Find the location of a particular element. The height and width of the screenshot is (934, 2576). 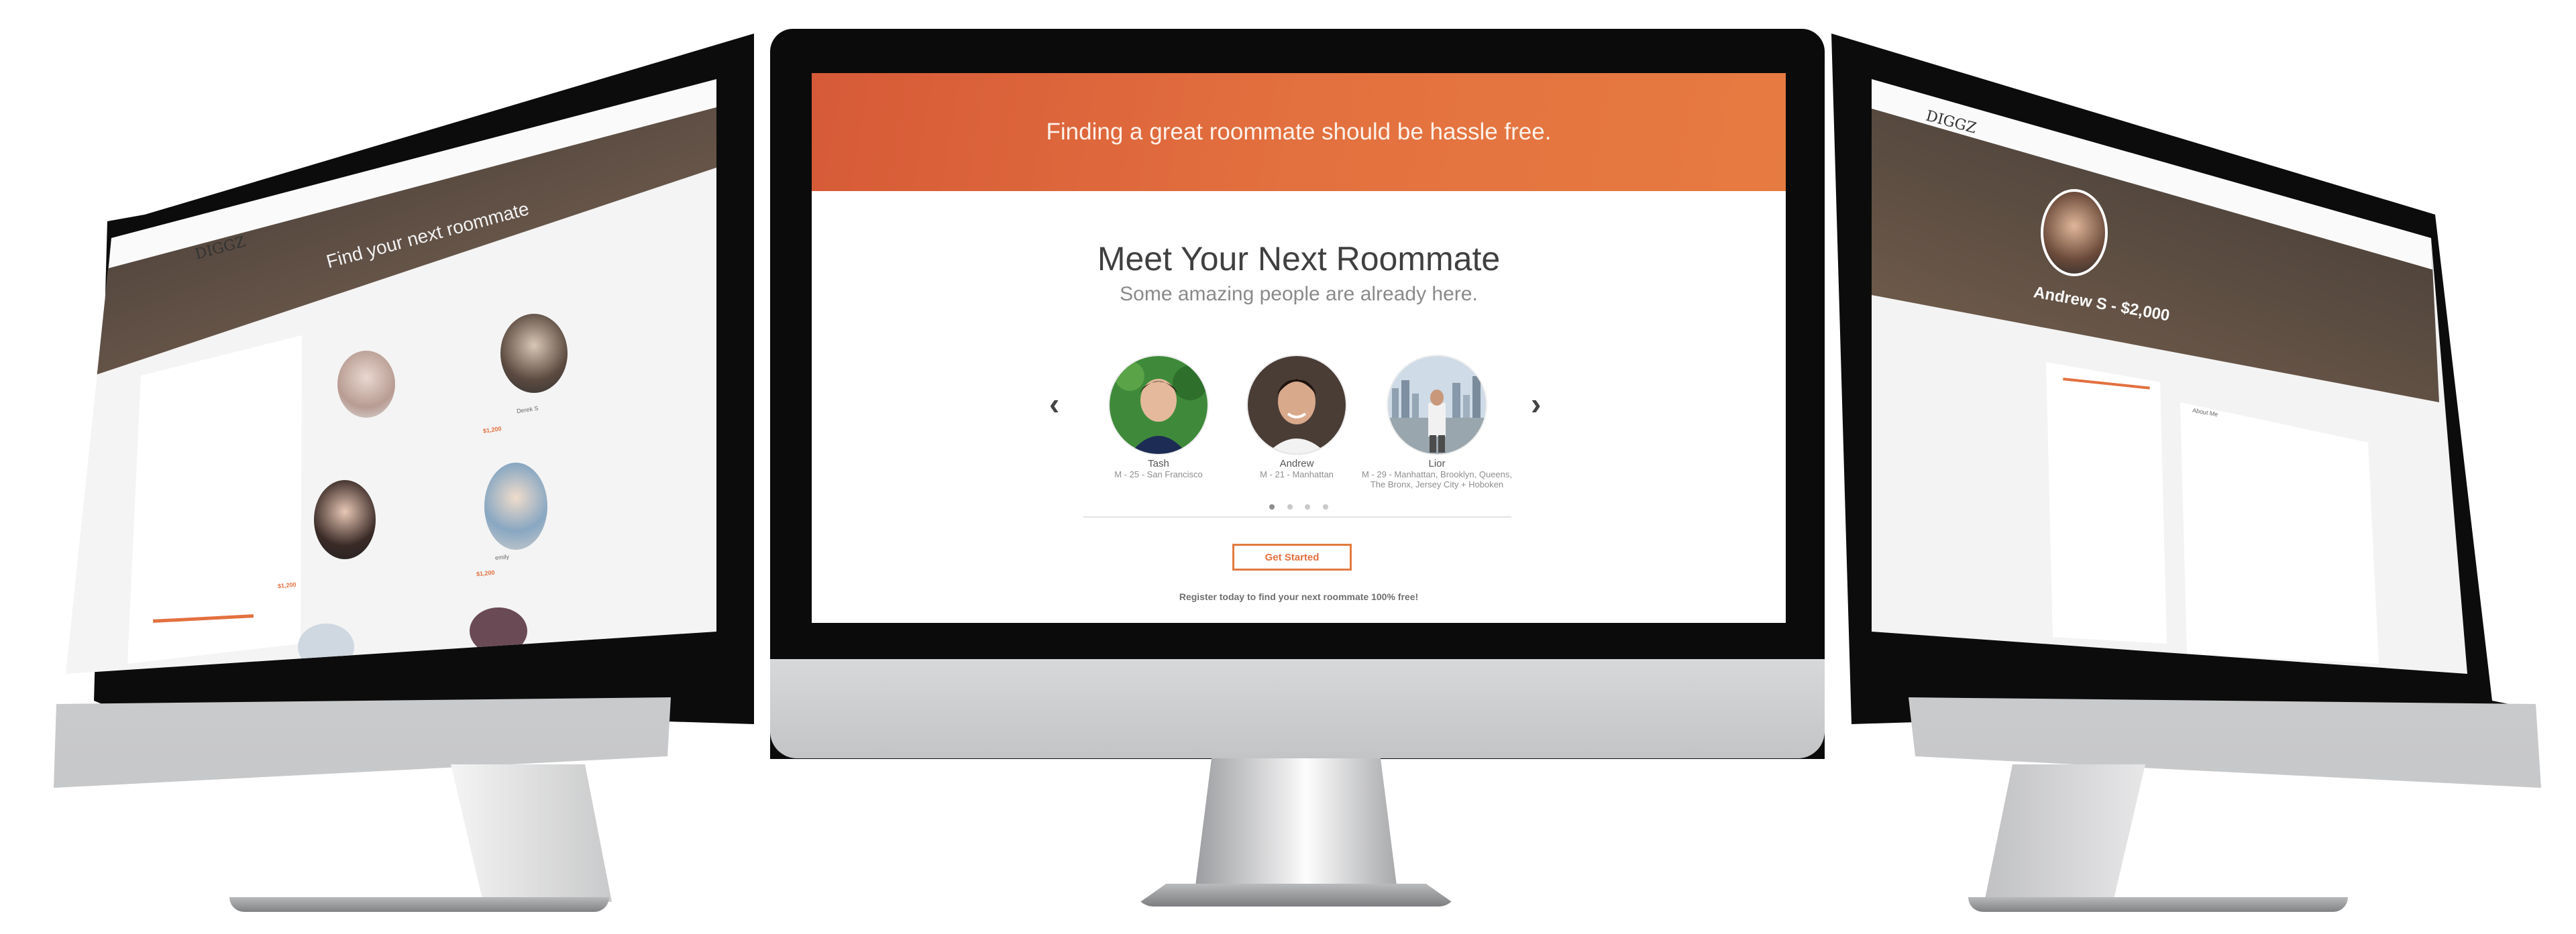

right-monitor-foot is located at coordinates (2158, 904).